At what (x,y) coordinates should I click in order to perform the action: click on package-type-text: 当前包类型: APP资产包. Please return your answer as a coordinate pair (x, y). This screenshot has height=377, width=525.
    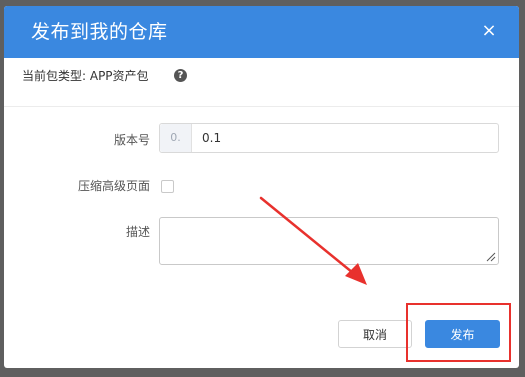
    Looking at the image, I should click on (85, 76).